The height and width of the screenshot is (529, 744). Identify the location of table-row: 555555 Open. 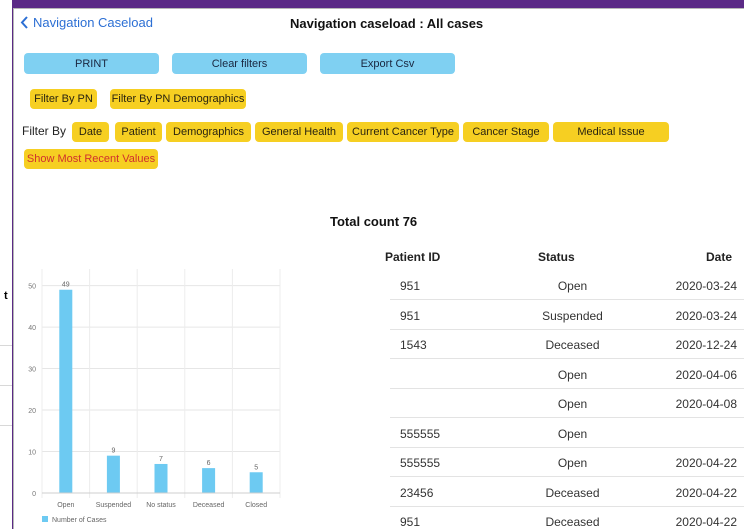
(567, 433).